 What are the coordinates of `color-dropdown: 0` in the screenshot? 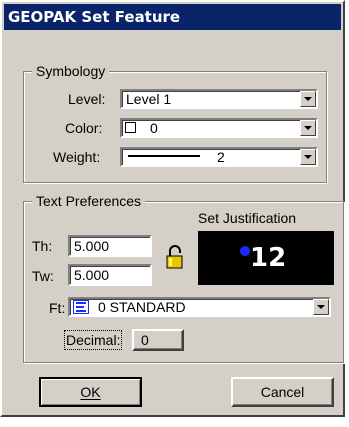 It's located at (219, 128).